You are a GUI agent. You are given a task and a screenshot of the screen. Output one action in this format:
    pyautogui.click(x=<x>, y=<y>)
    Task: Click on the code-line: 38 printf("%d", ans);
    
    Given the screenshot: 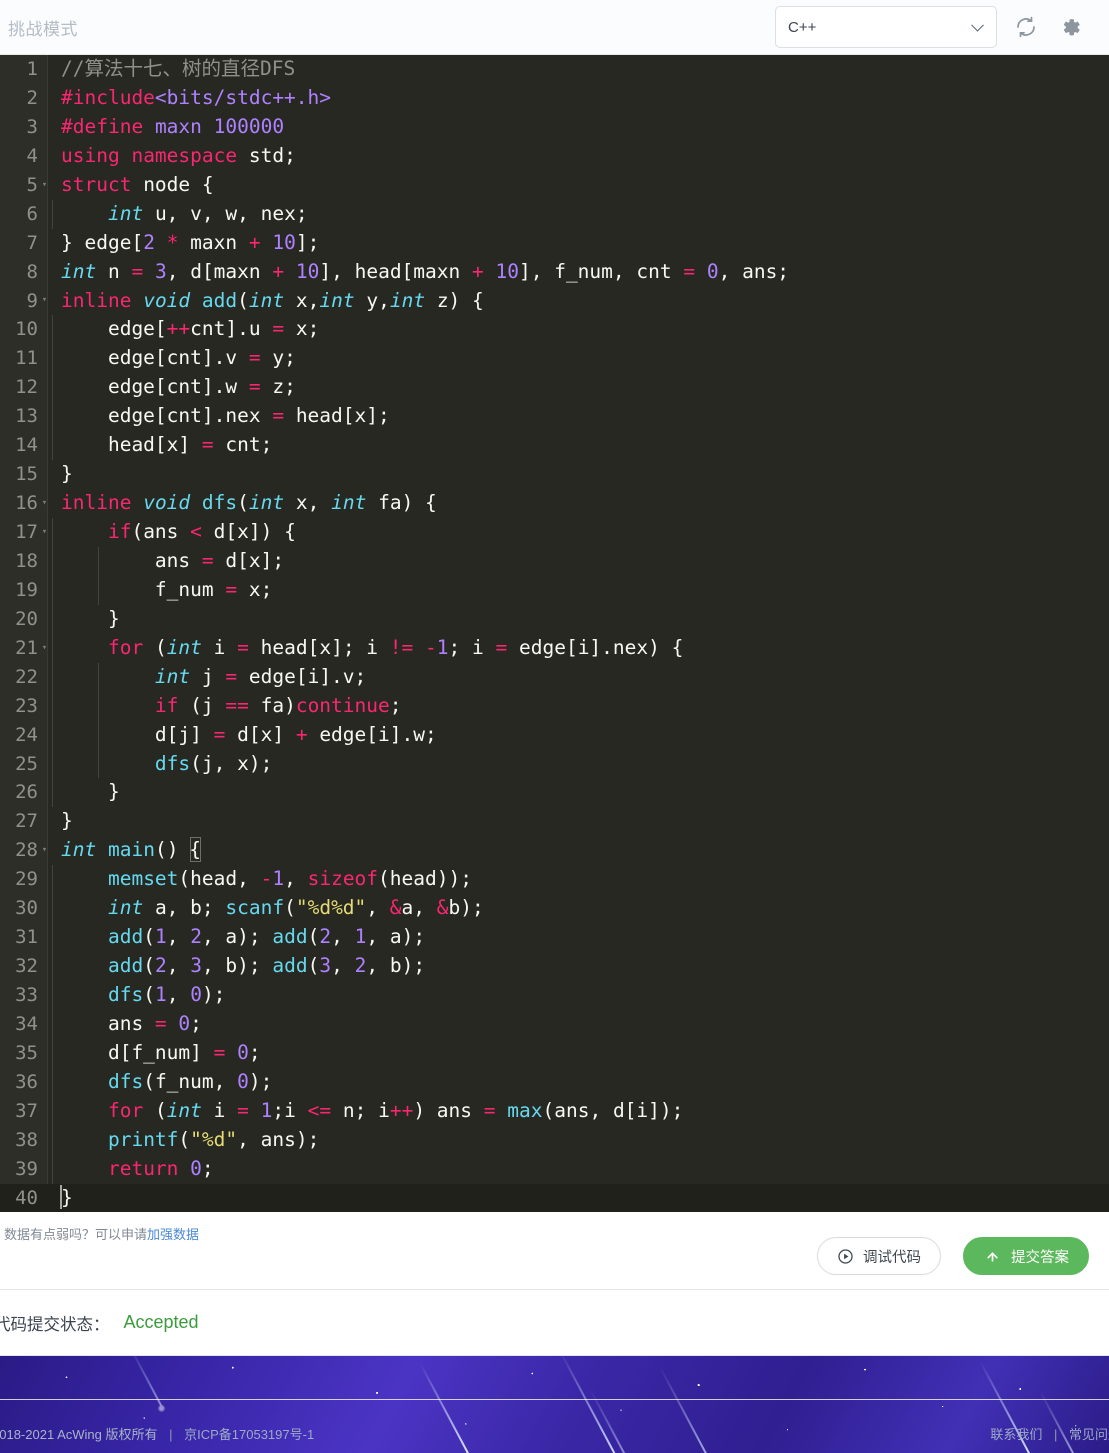 What is the action you would take?
    pyautogui.click(x=554, y=1140)
    